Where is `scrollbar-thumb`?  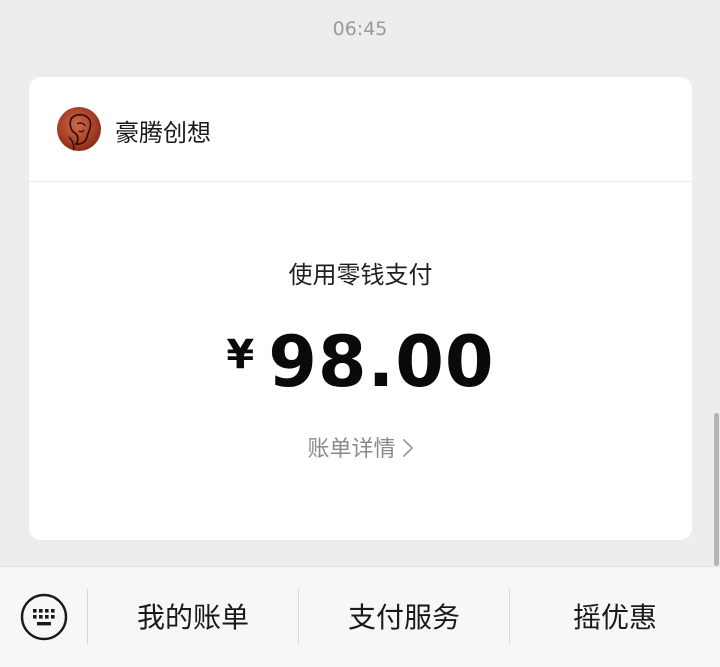 scrollbar-thumb is located at coordinates (716, 489).